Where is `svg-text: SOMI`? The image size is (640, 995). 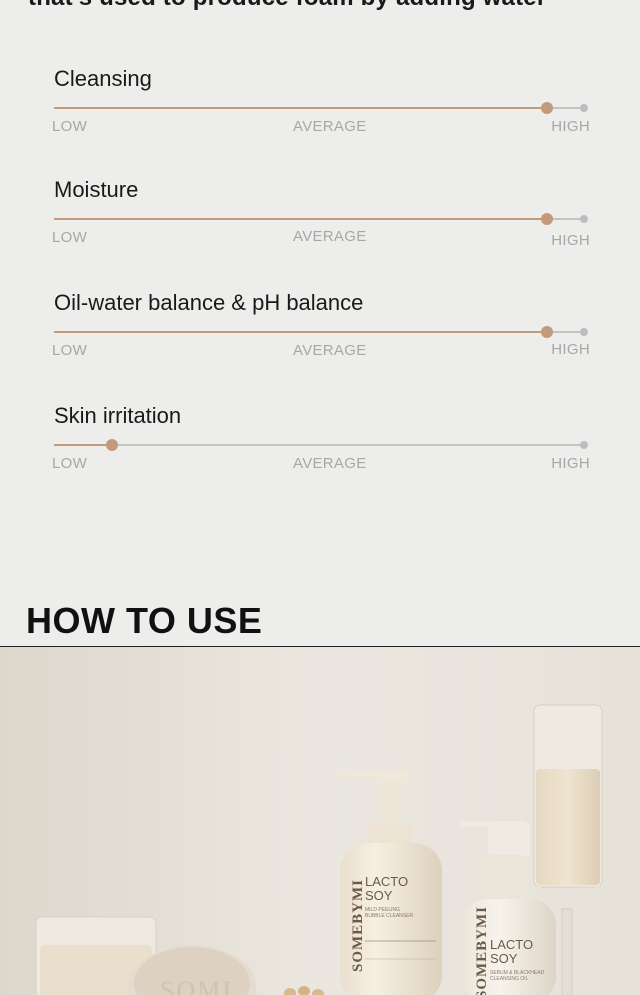 svg-text: SOMI is located at coordinates (196, 985).